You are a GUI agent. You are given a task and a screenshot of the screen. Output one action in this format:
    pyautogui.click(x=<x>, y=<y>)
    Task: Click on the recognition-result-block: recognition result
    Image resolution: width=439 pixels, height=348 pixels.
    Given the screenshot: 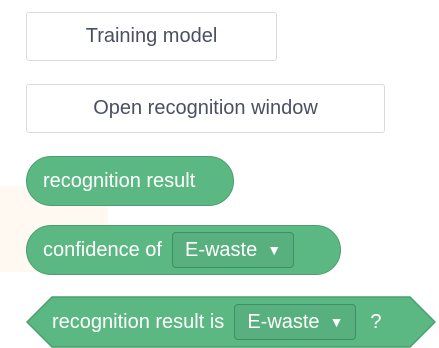 What is the action you would take?
    pyautogui.click(x=130, y=181)
    